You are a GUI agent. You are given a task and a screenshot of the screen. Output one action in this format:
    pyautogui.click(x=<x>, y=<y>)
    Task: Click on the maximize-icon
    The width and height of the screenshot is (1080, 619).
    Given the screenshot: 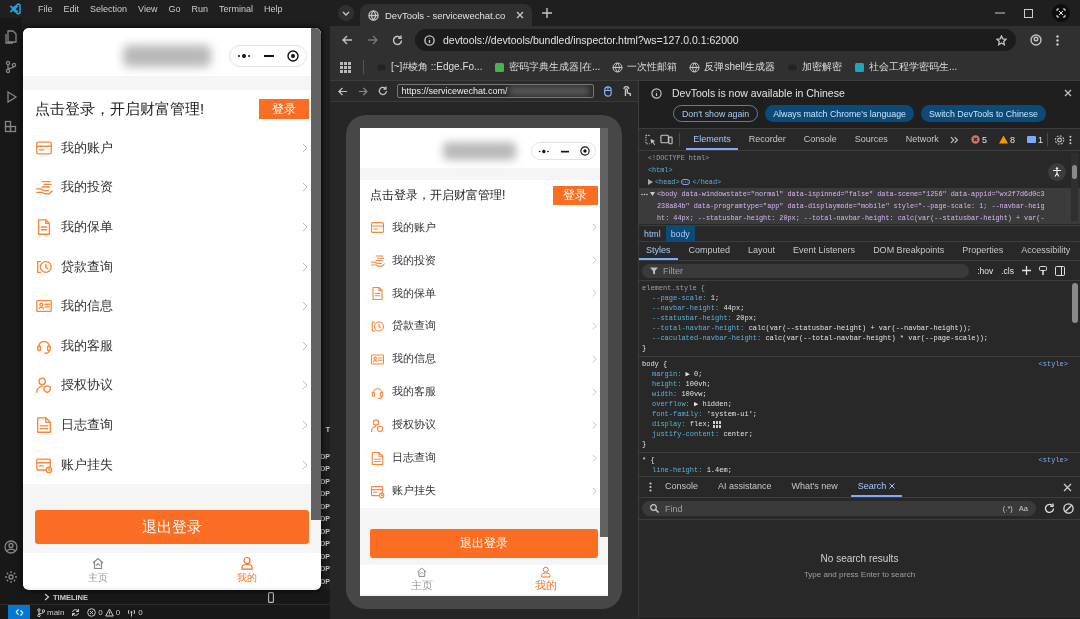 What is the action you would take?
    pyautogui.click(x=1028, y=13)
    